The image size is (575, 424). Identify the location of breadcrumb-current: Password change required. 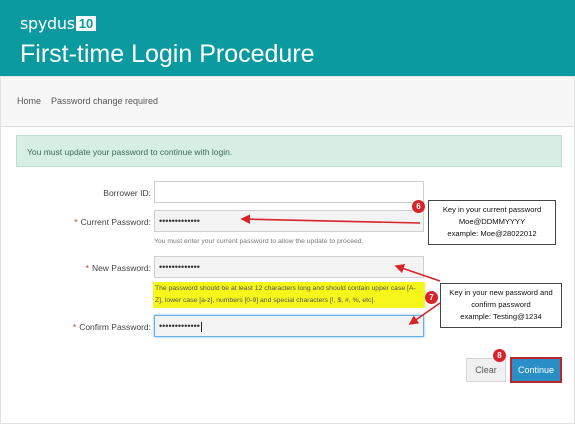
(105, 101).